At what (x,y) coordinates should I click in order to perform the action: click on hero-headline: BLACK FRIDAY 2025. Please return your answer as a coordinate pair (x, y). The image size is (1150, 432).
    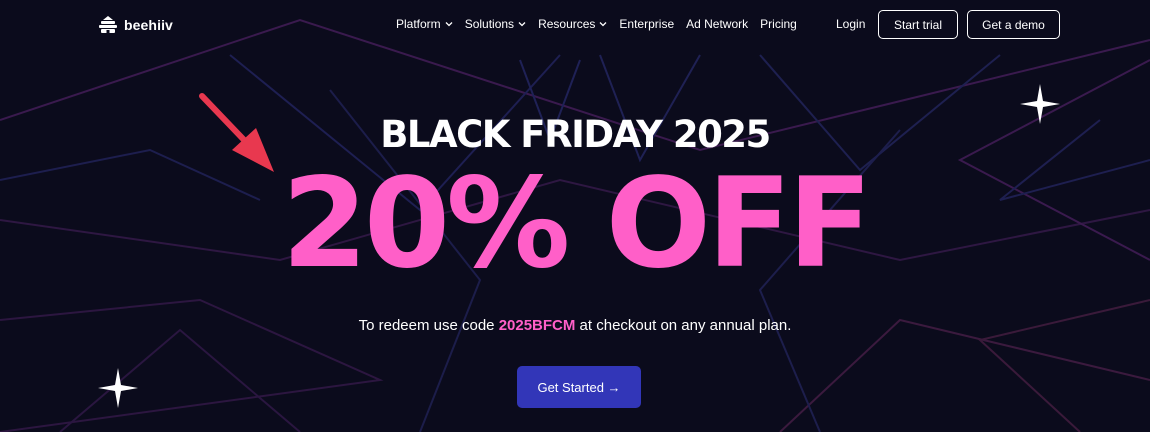
    Looking at the image, I should click on (575, 134).